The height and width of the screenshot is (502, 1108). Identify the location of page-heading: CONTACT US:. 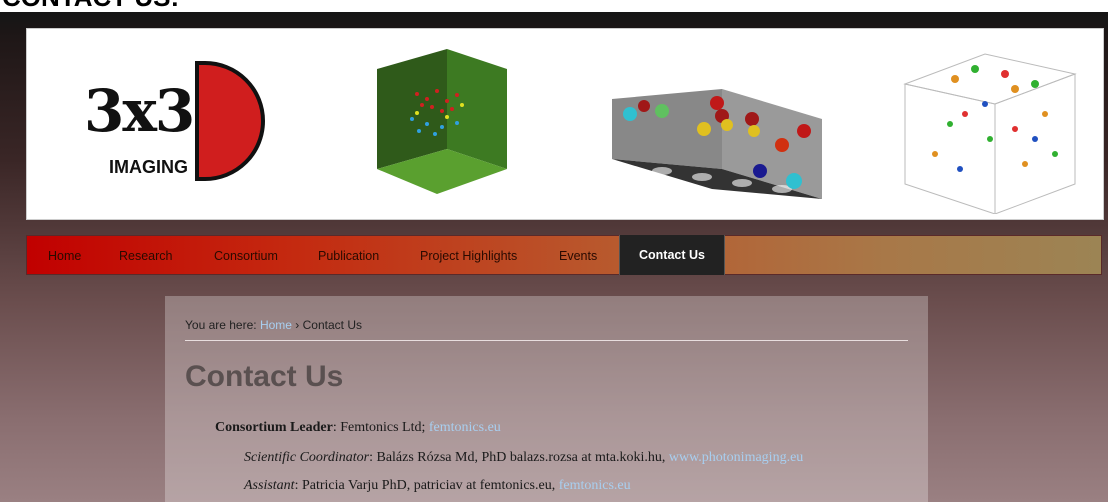
(554, 6).